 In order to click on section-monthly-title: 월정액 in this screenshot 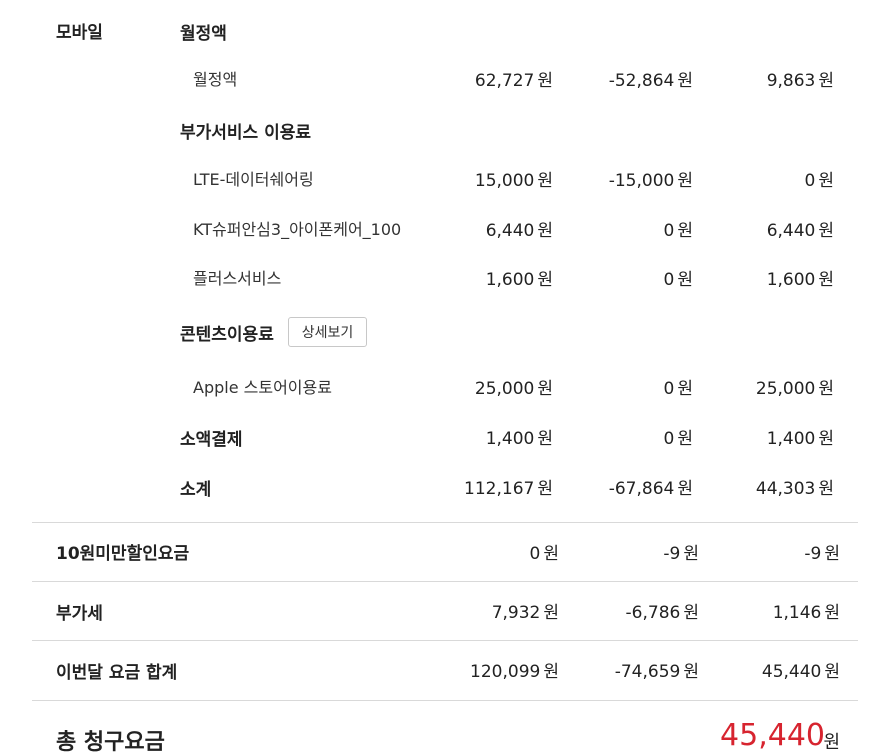, I will do `click(203, 34)`.